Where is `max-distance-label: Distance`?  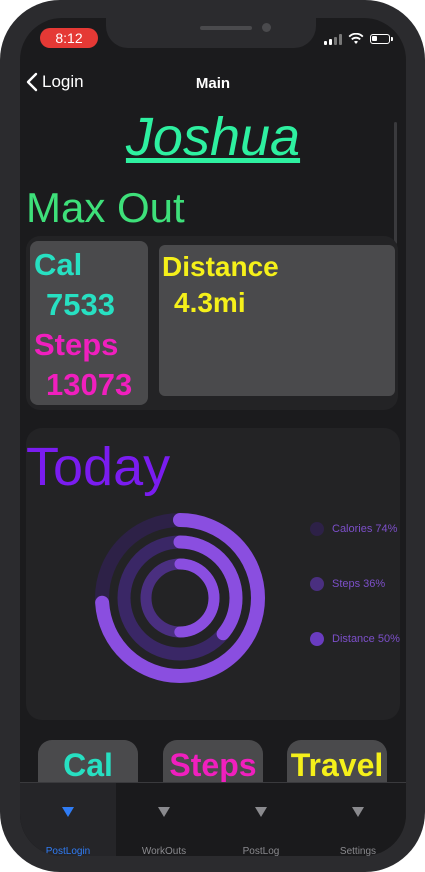 max-distance-label: Distance is located at coordinates (220, 266).